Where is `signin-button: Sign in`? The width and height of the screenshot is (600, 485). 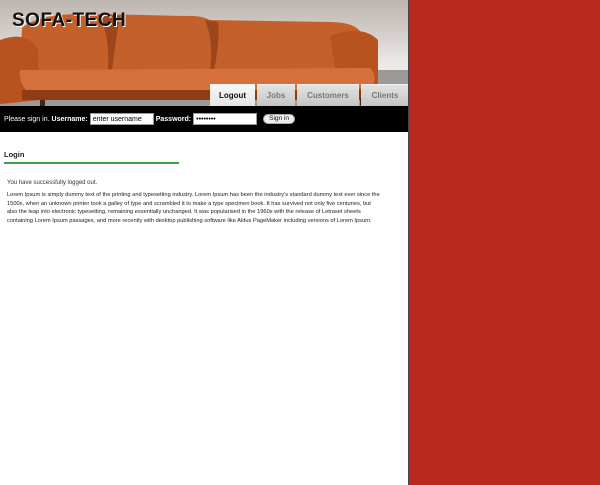 signin-button: Sign in is located at coordinates (279, 119).